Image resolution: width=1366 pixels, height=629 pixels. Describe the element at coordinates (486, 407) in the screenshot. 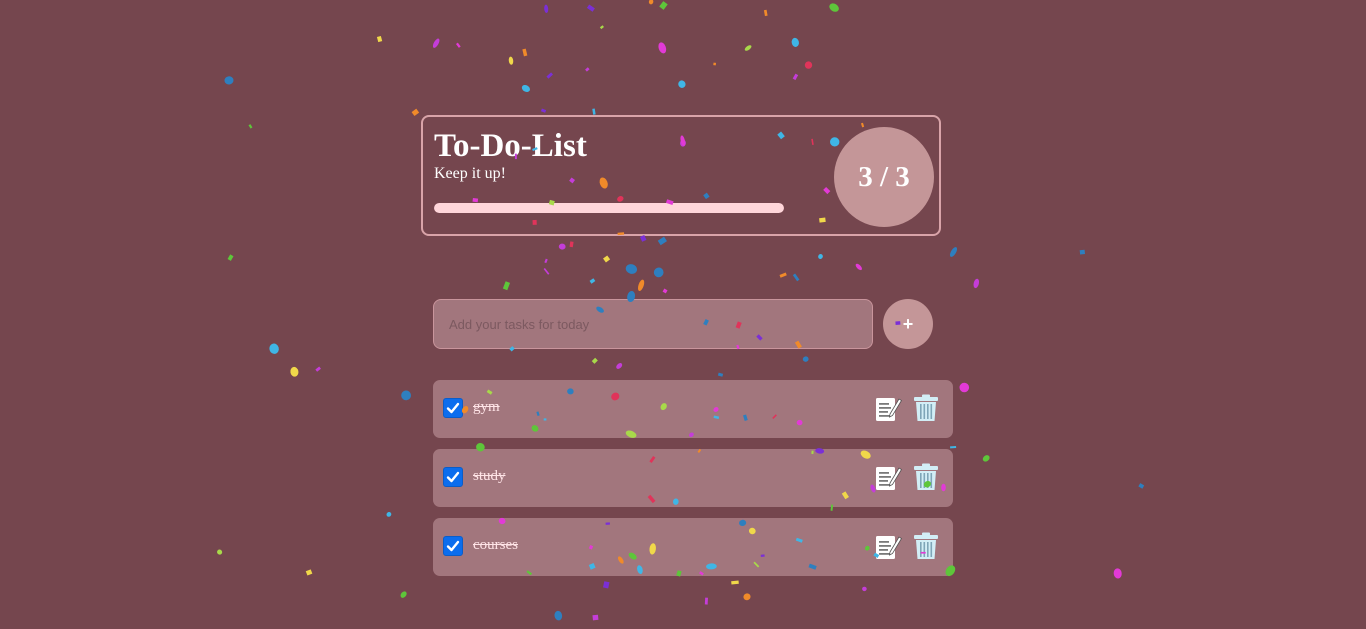

I see `task-text: gym` at that location.